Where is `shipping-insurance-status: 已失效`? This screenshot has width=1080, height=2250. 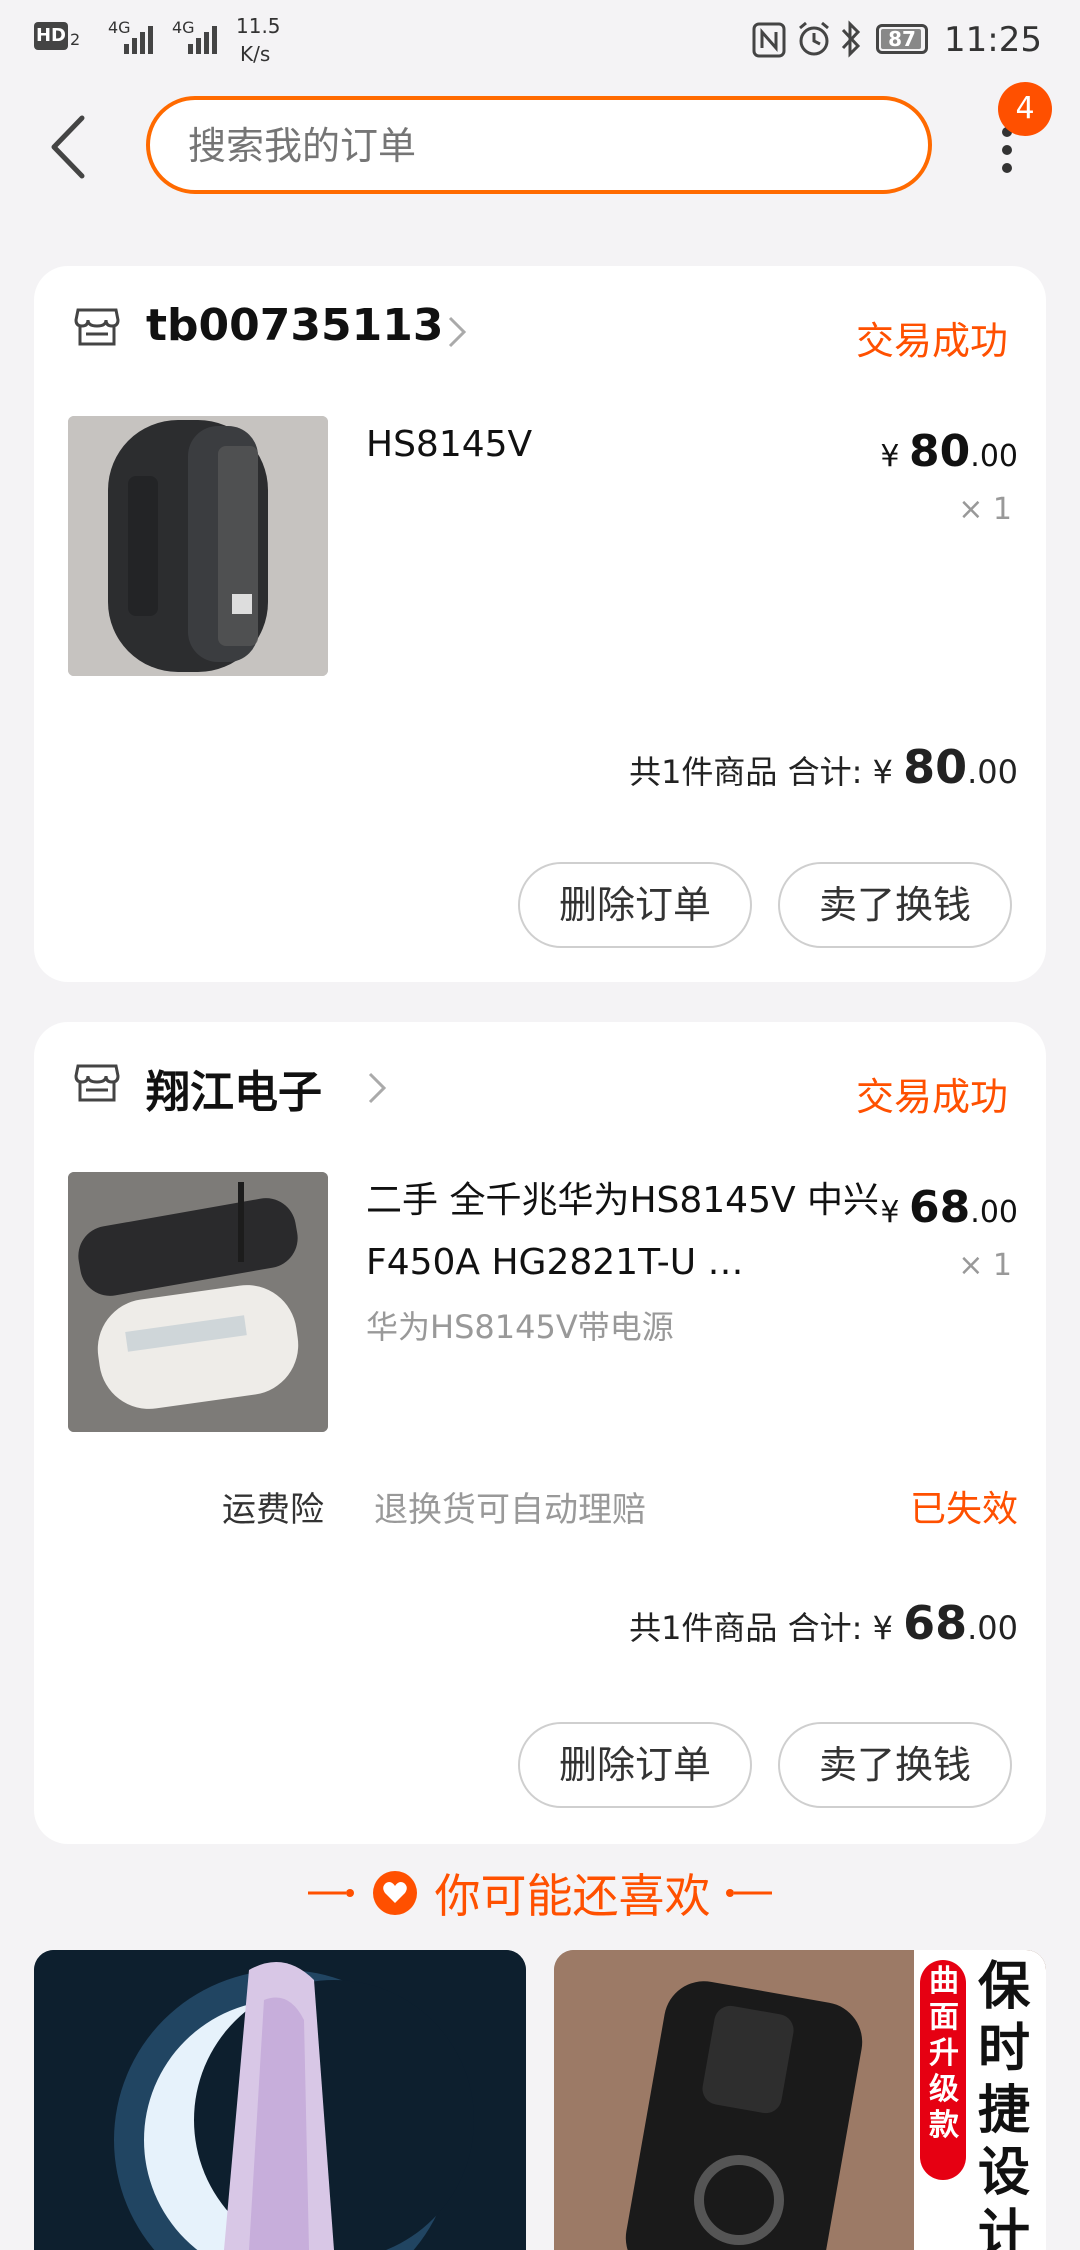 shipping-insurance-status: 已失效 is located at coordinates (963, 1509).